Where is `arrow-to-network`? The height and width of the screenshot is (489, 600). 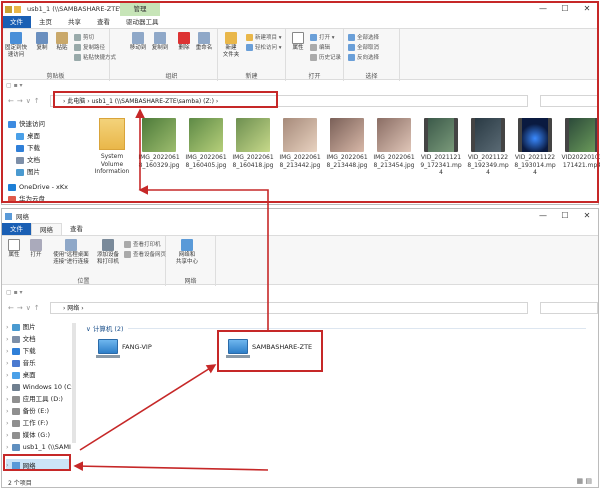
arrow-to-network is located at coordinates (171, 466).